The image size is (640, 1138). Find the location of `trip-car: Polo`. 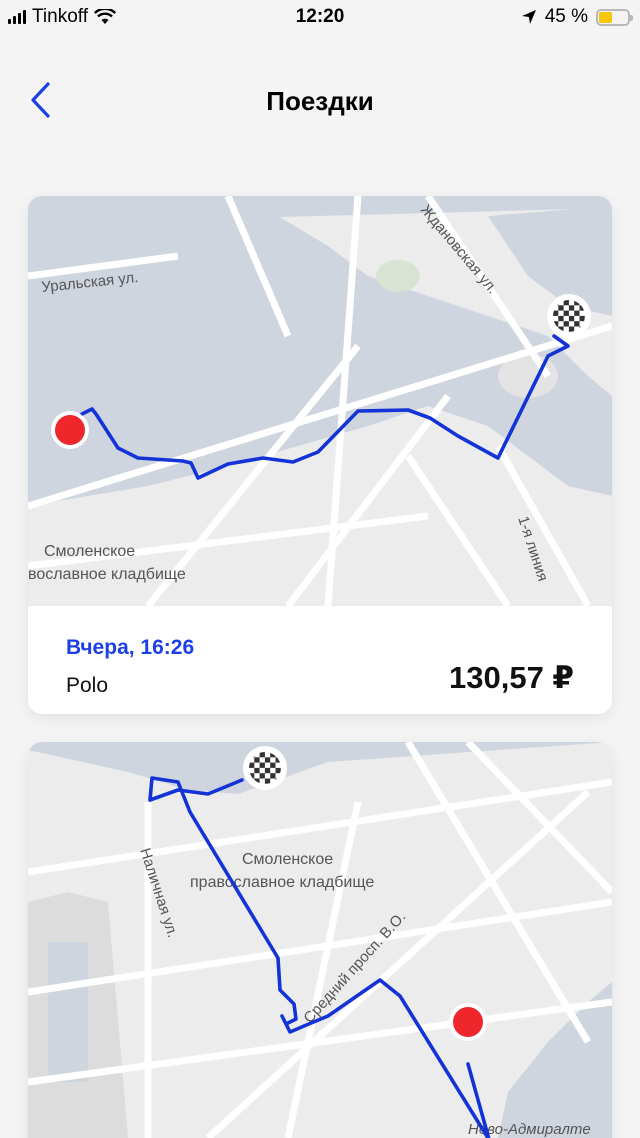

trip-car: Polo is located at coordinates (87, 685).